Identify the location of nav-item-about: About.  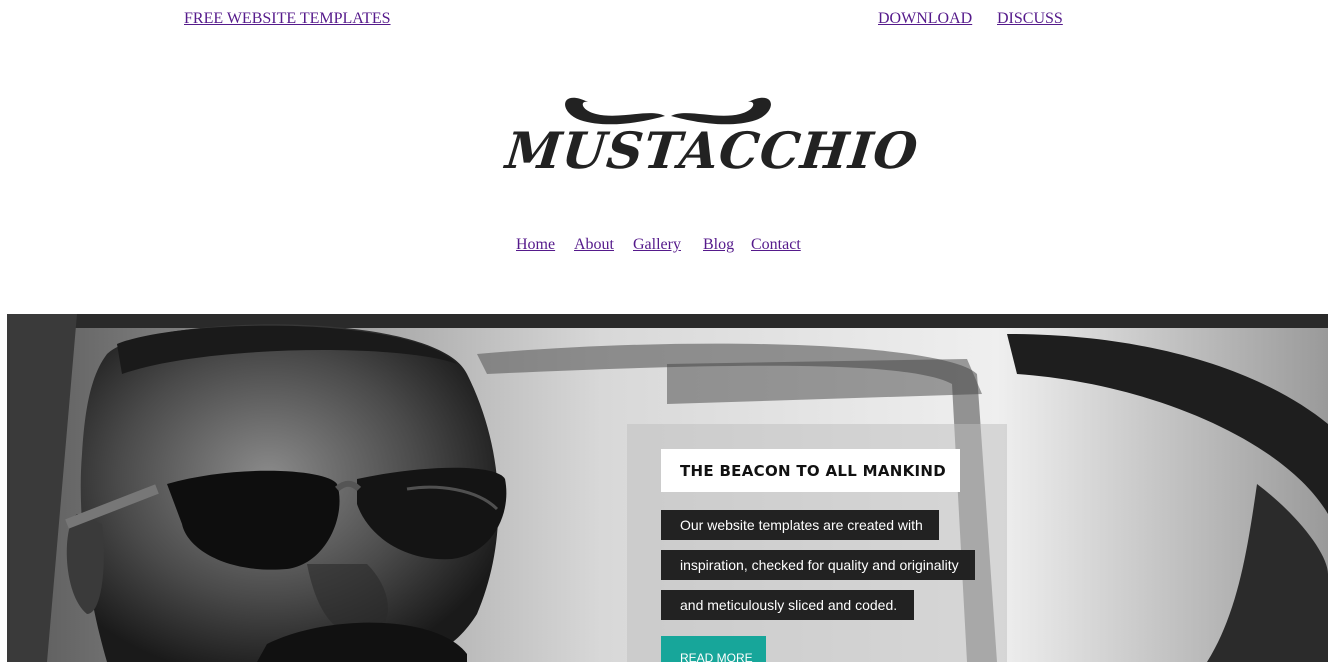
(594, 245).